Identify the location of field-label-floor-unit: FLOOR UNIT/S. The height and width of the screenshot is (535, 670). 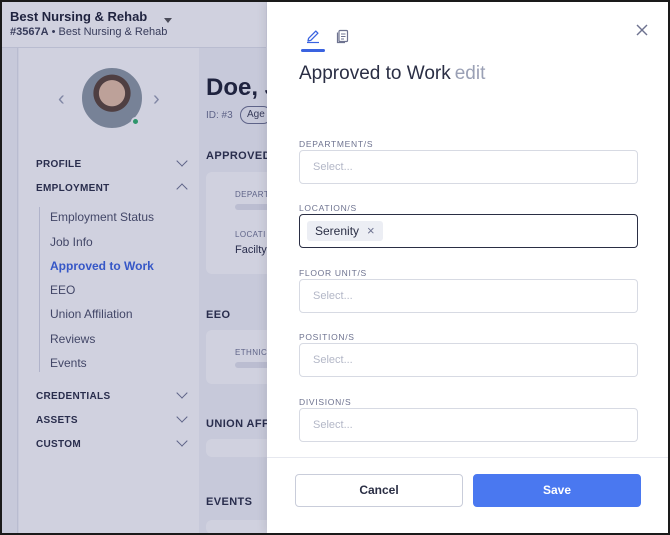
(333, 273).